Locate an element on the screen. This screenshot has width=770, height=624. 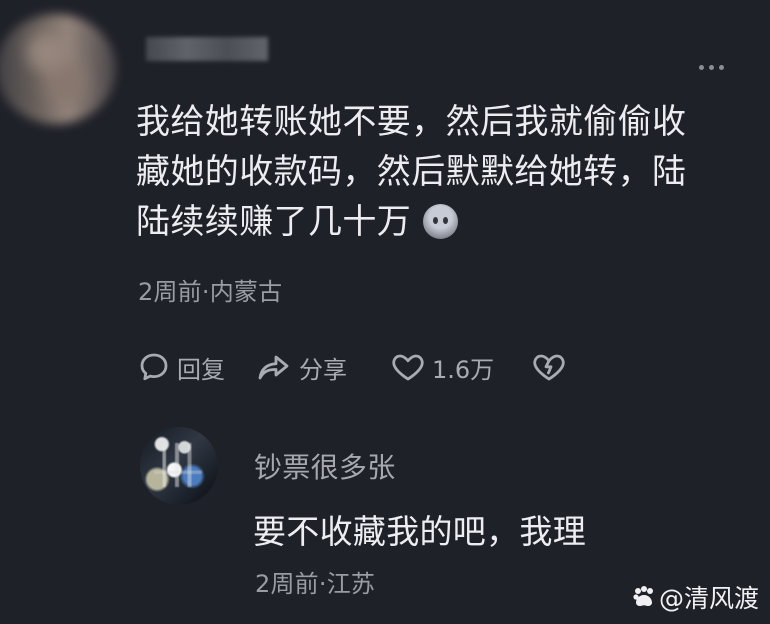
share-label: 分享 is located at coordinates (323, 369).